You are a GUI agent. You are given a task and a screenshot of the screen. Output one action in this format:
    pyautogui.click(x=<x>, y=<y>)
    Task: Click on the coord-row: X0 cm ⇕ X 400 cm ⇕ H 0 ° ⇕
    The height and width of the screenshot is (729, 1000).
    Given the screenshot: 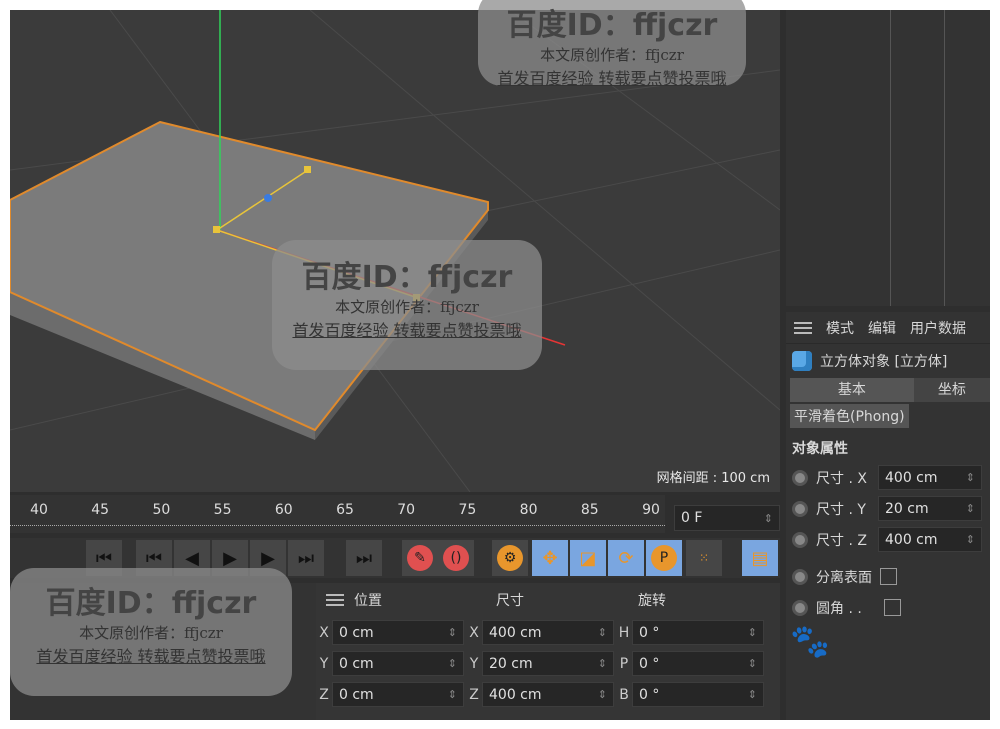 What is the action you would take?
    pyautogui.click(x=548, y=632)
    